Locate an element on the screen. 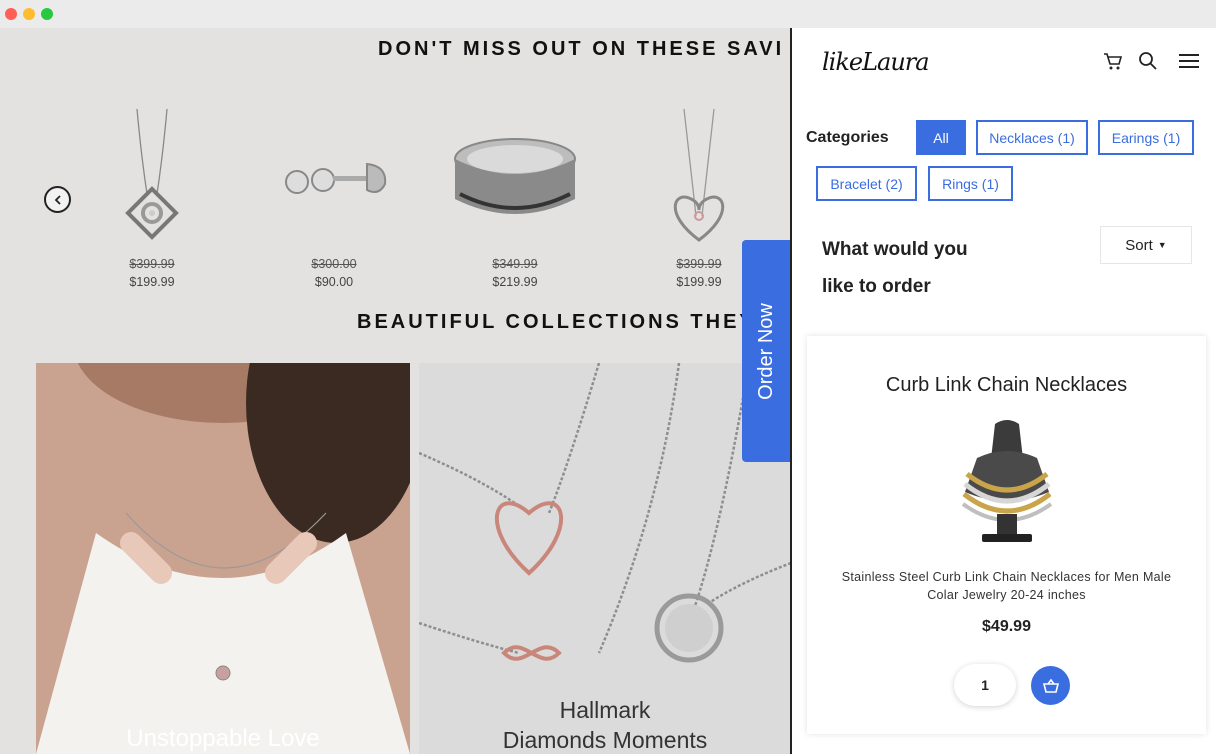 This screenshot has height=754, width=1216. product-price: $49.99 is located at coordinates (1006, 626).